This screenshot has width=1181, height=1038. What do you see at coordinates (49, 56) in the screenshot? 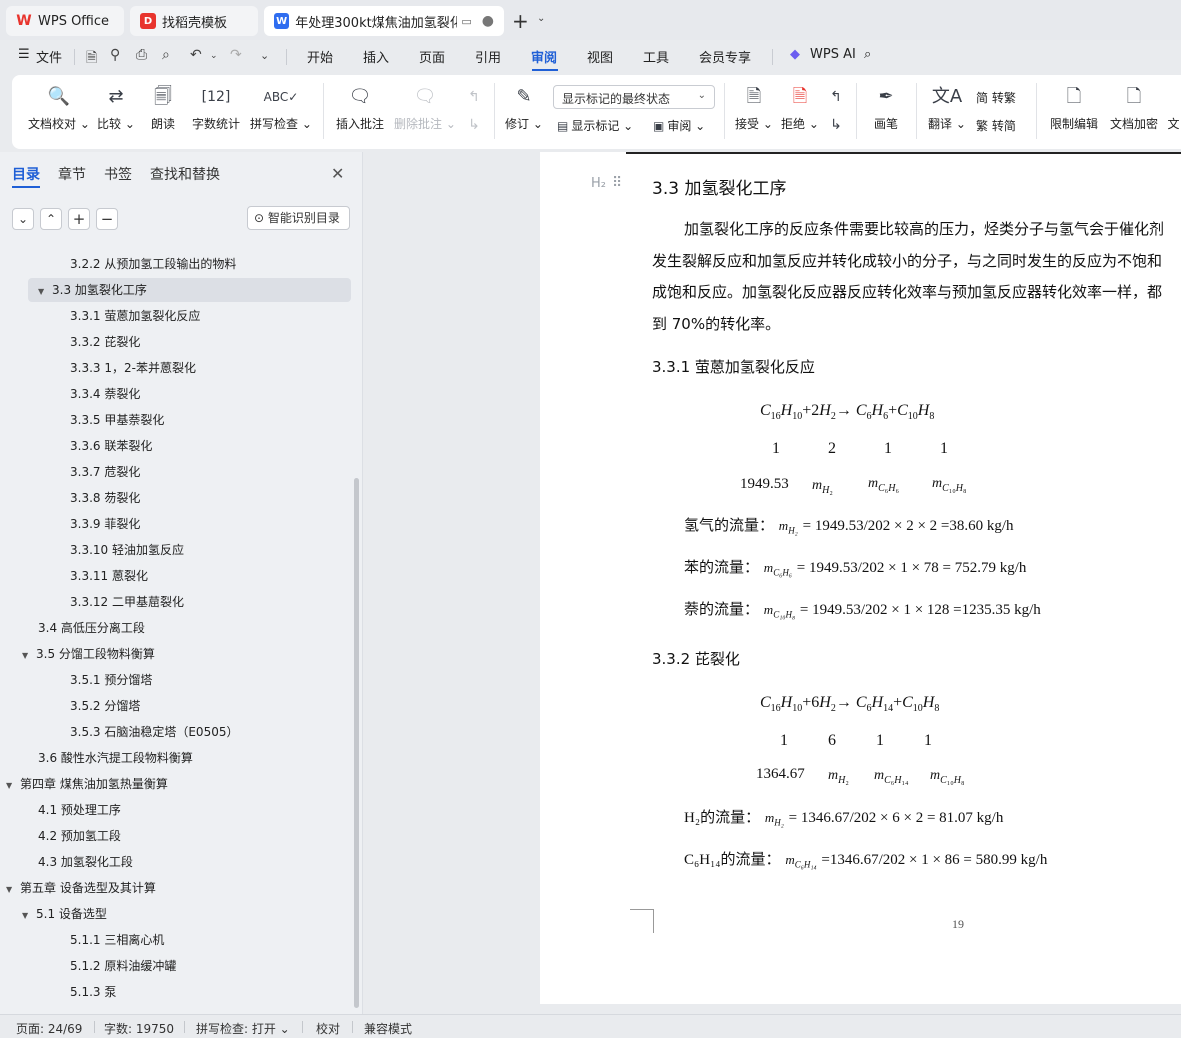
I see `menu-file: 文件` at bounding box center [49, 56].